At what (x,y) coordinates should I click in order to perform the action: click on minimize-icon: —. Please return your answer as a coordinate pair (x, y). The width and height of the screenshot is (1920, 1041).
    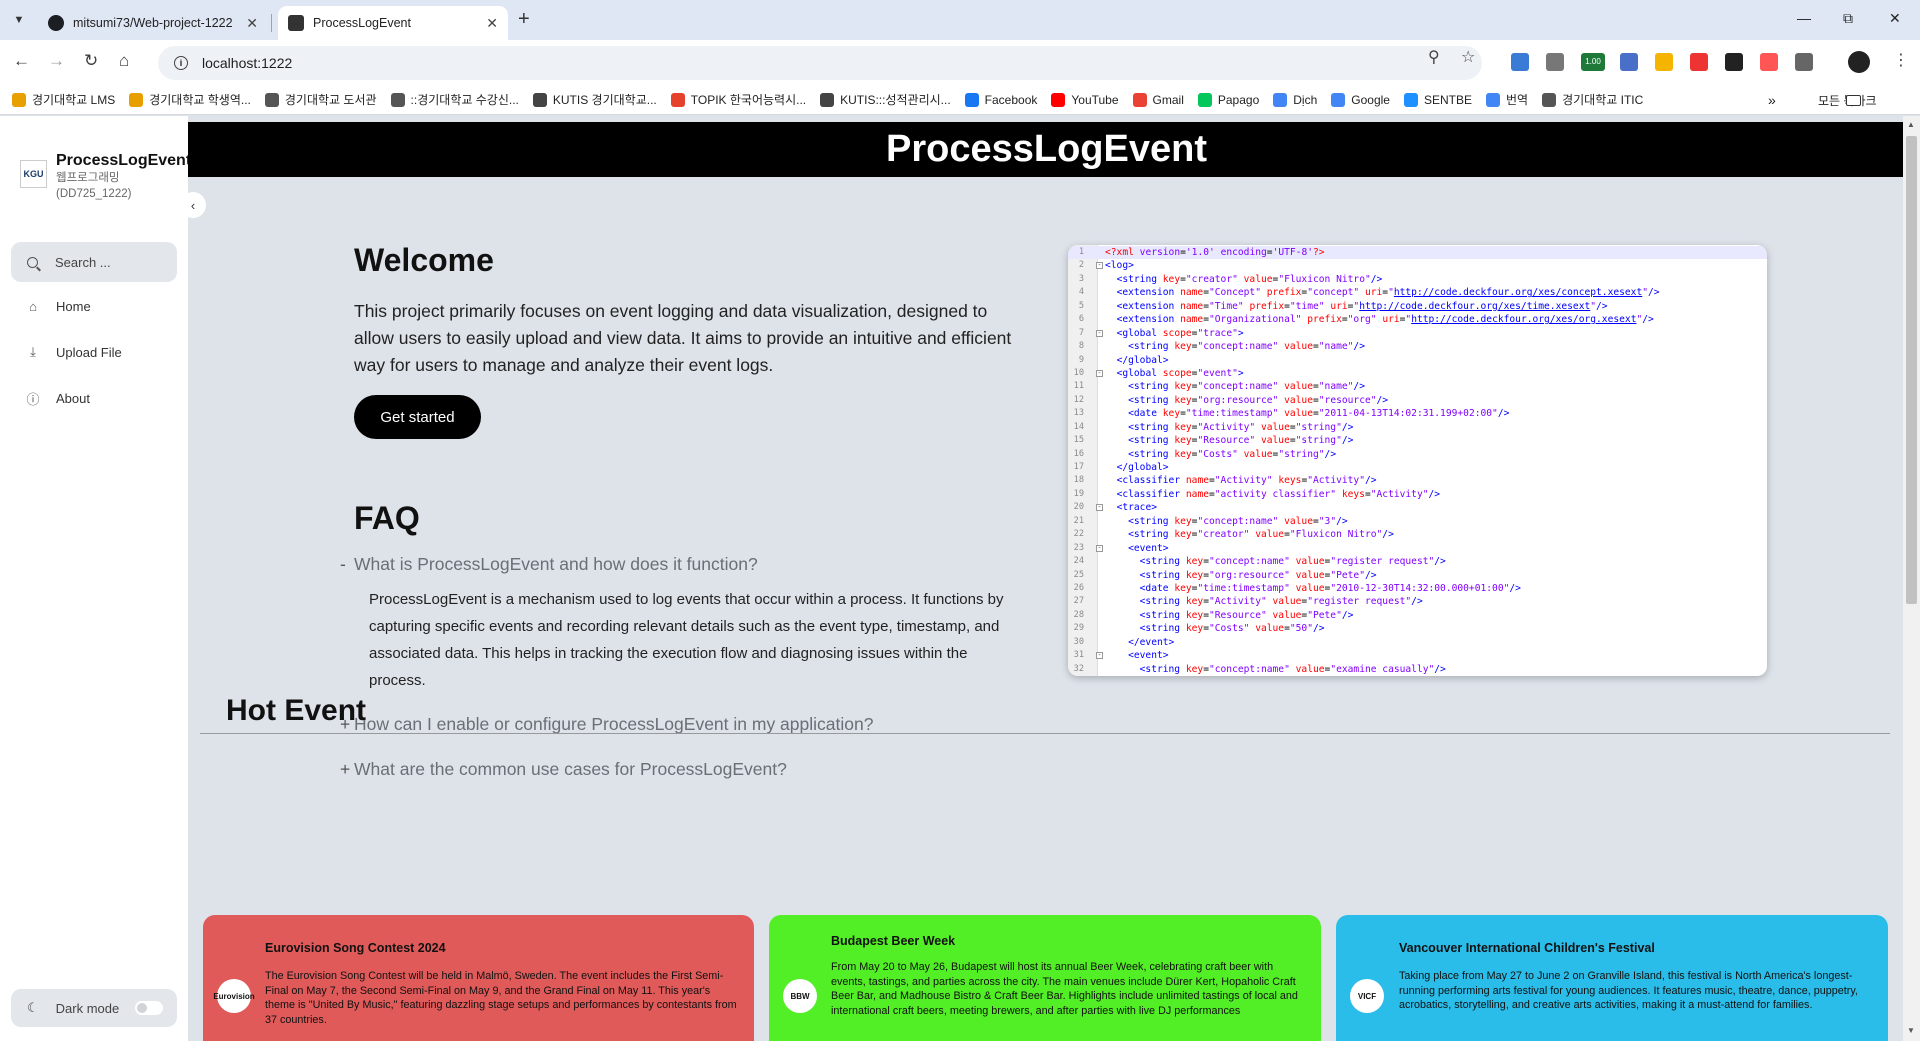
    Looking at the image, I should click on (1804, 18).